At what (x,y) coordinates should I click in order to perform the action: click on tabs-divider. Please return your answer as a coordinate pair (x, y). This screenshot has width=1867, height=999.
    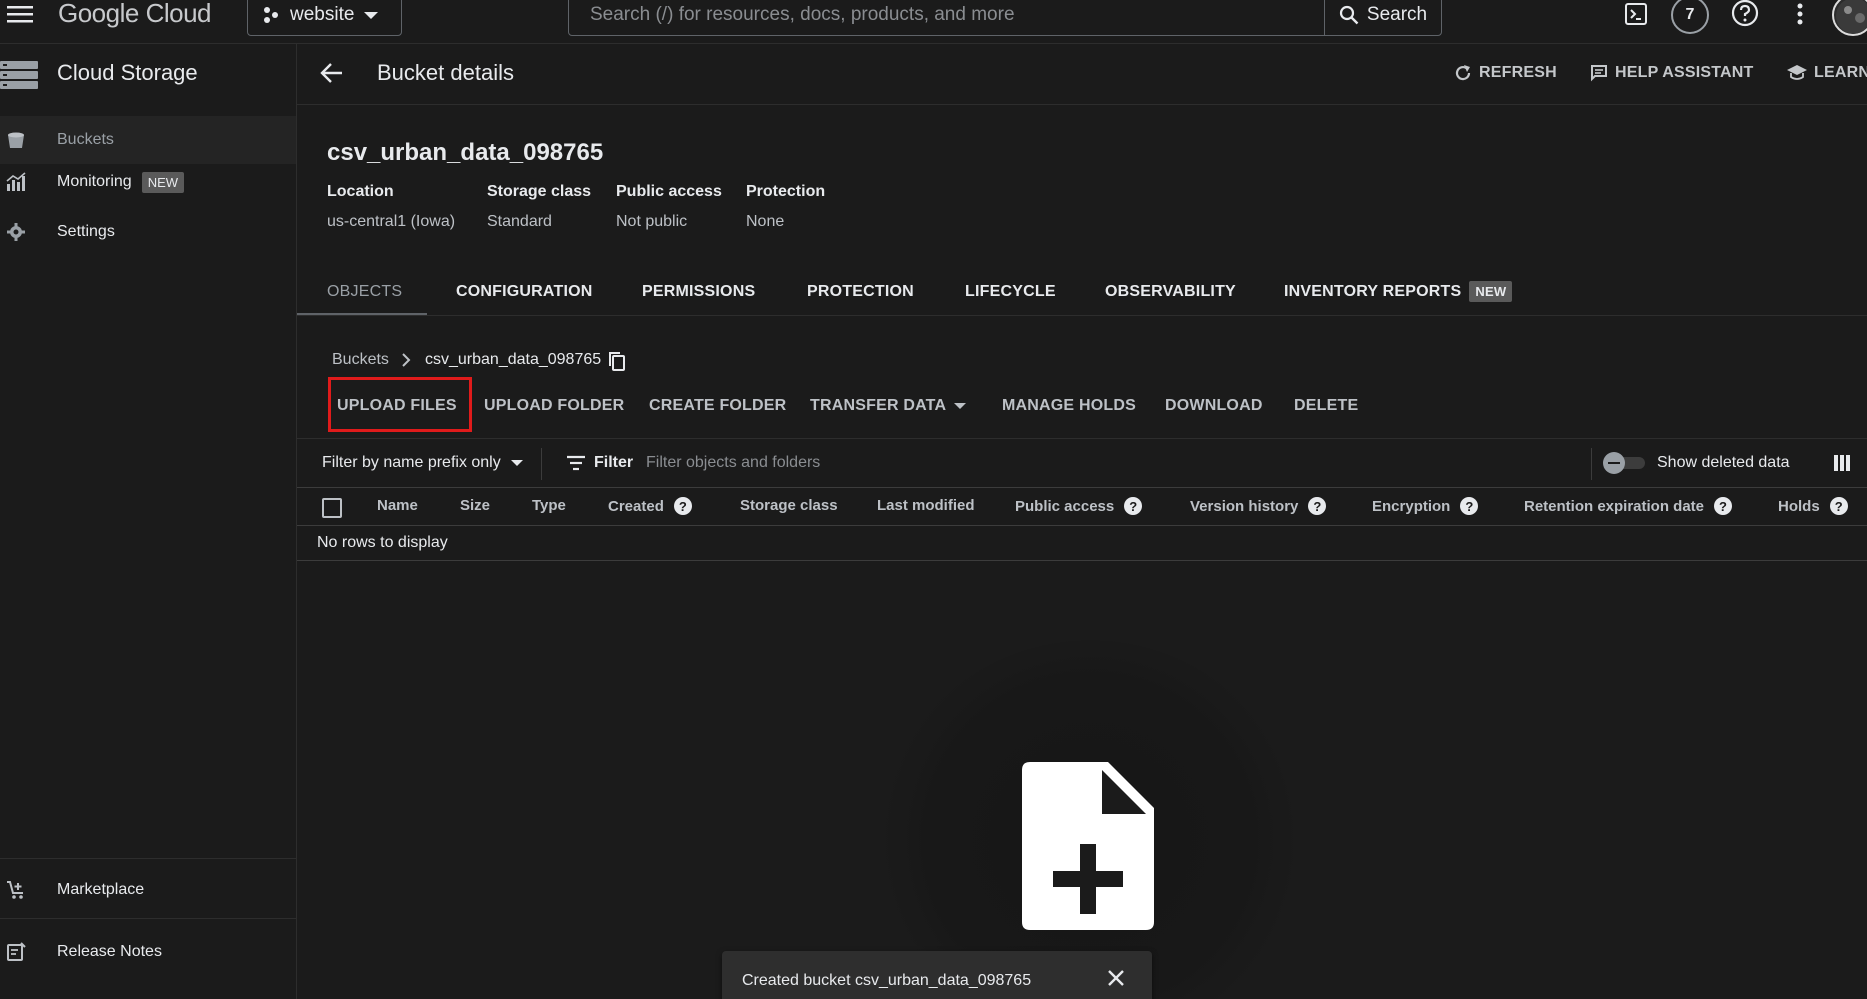
    Looking at the image, I should click on (1082, 315).